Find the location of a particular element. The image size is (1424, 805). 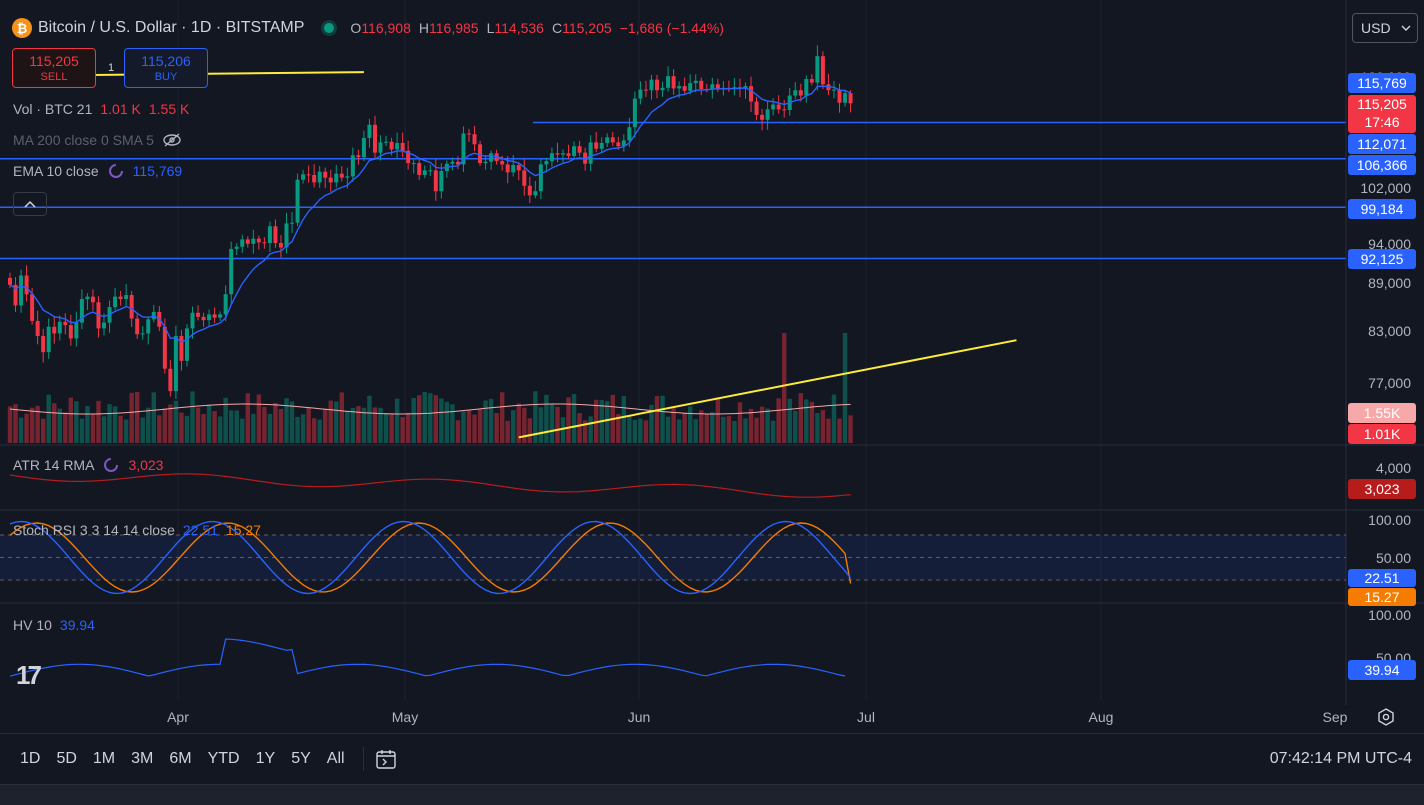

range-5y-button: 5Y is located at coordinates (301, 759).